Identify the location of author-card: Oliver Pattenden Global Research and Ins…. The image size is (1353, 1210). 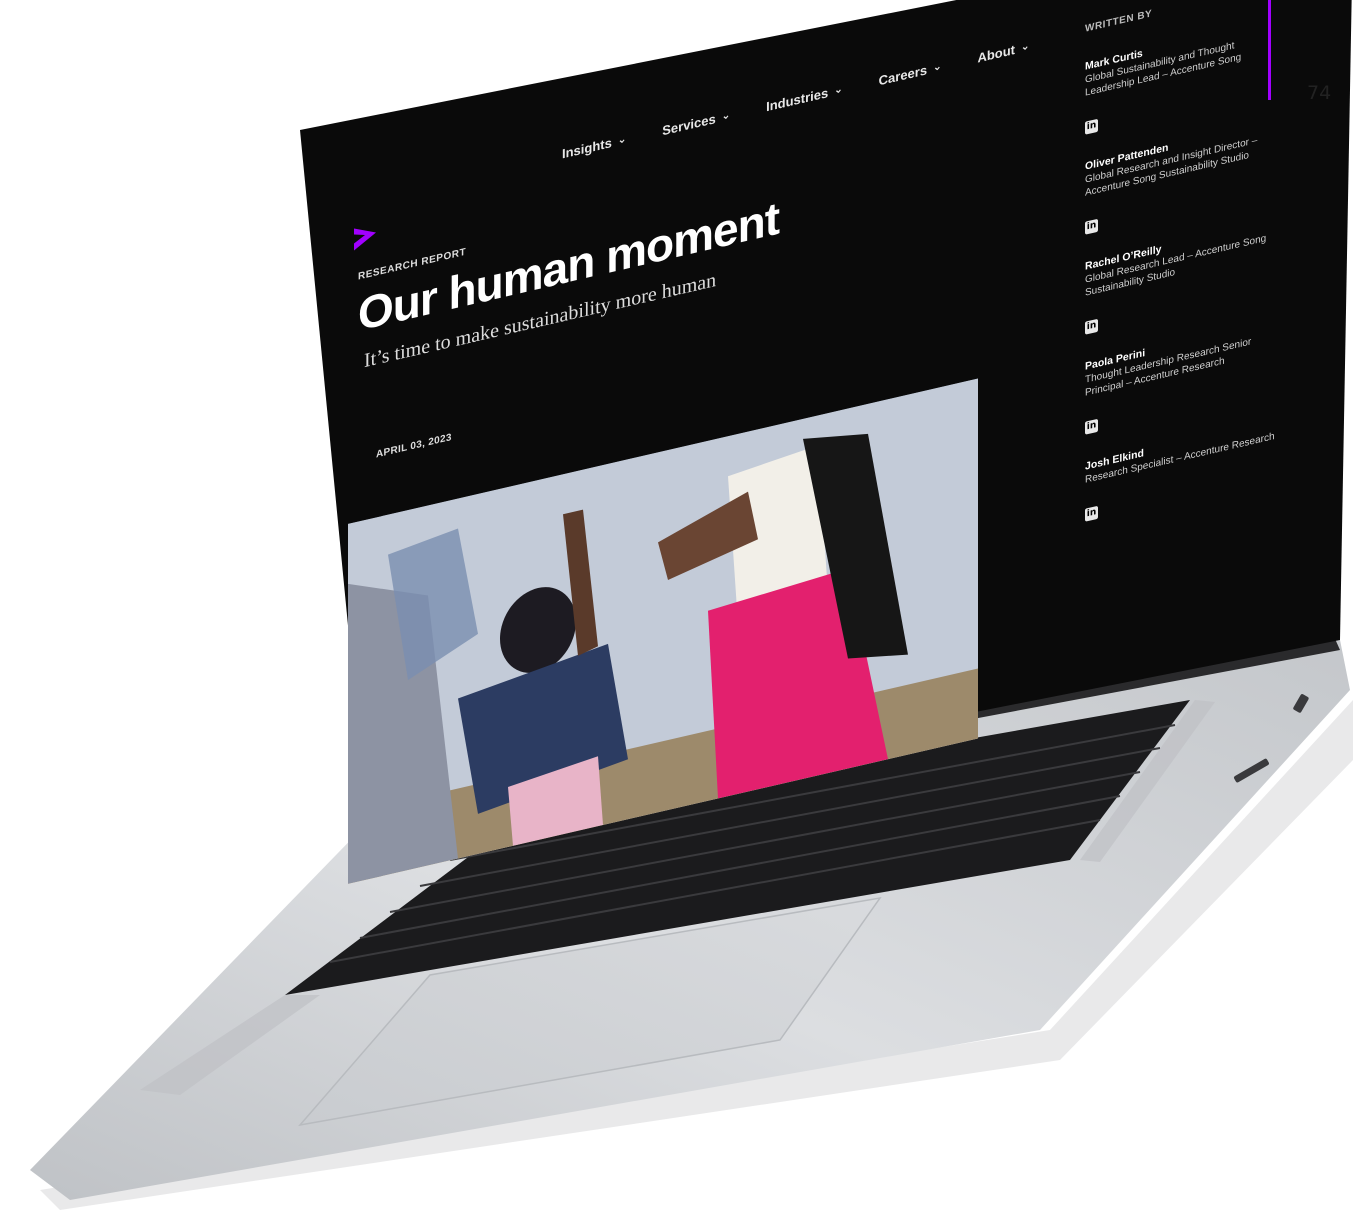
(1185, 175).